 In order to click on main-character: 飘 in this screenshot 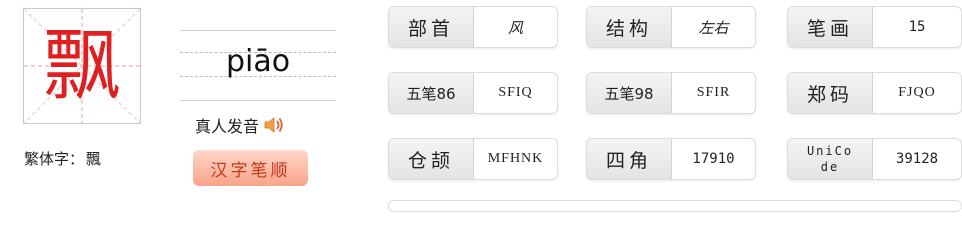, I will do `click(81, 66)`.